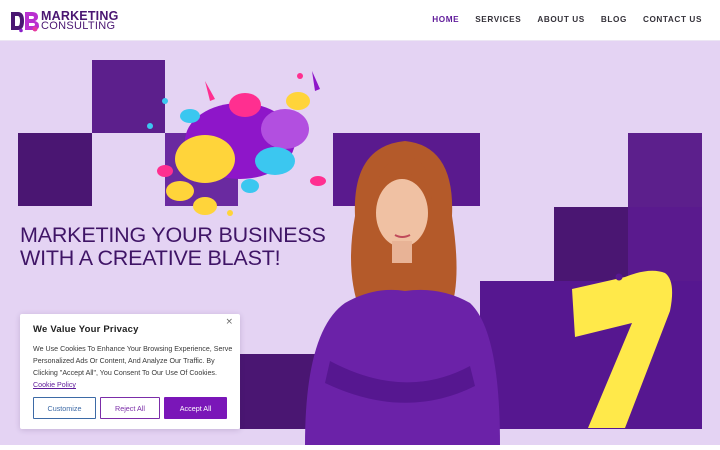 This screenshot has width=720, height=450. What do you see at coordinates (54, 385) in the screenshot?
I see `cookie-policy-link: Cookie Policy` at bounding box center [54, 385].